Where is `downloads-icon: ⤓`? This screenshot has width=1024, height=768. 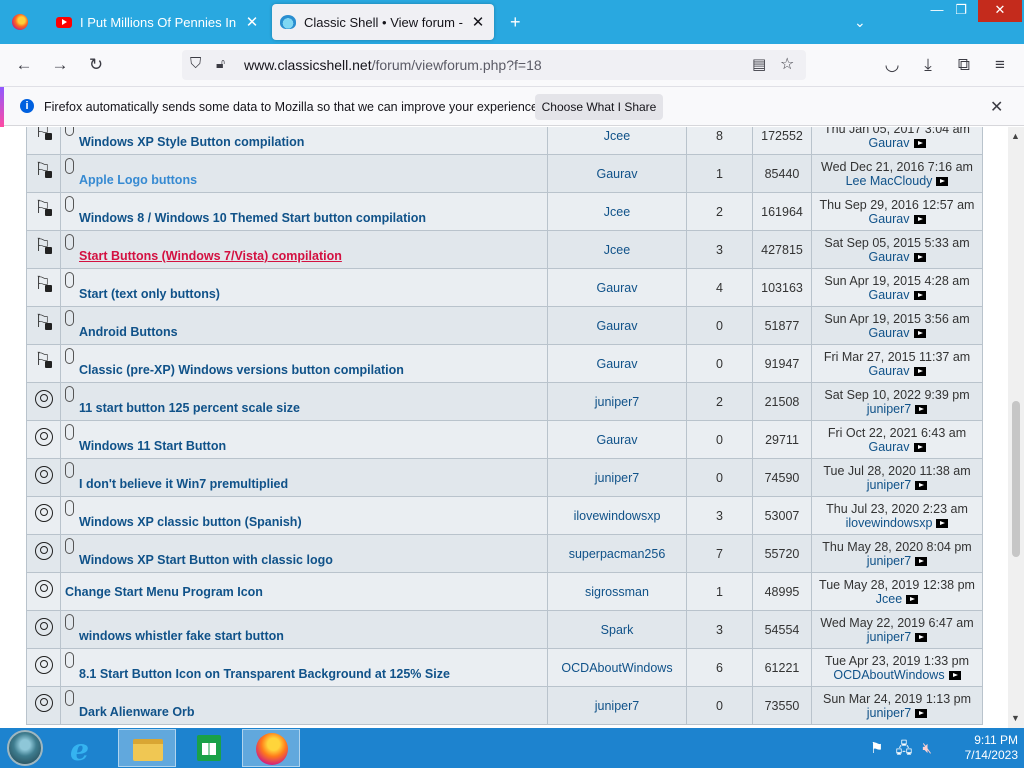
downloads-icon: ⤓ is located at coordinates (928, 65).